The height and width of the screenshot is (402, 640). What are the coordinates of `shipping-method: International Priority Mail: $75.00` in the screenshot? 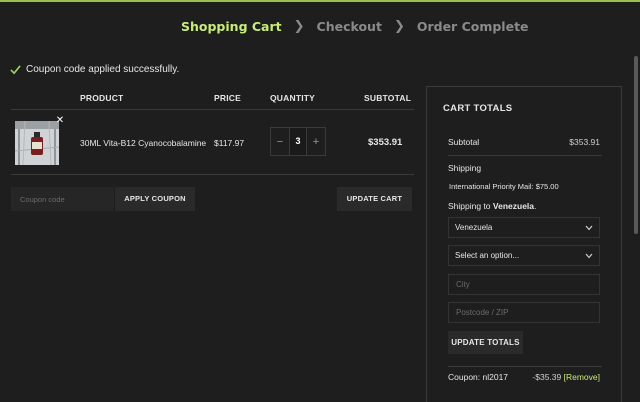 It's located at (504, 186).